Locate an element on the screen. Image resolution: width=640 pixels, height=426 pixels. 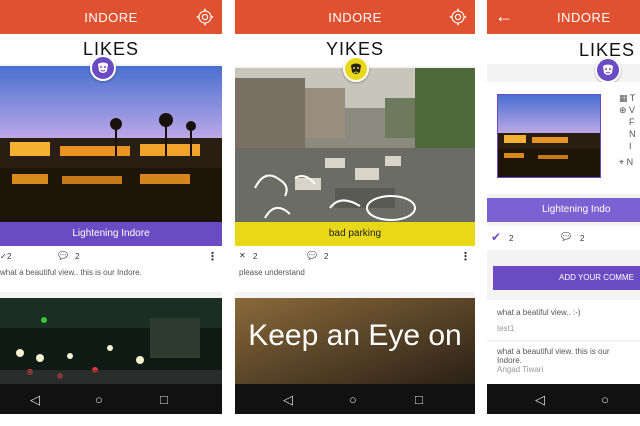
post-detail-card: ▦ T ⊕ V F N I ⌖ N is located at coordinates (563, 138).